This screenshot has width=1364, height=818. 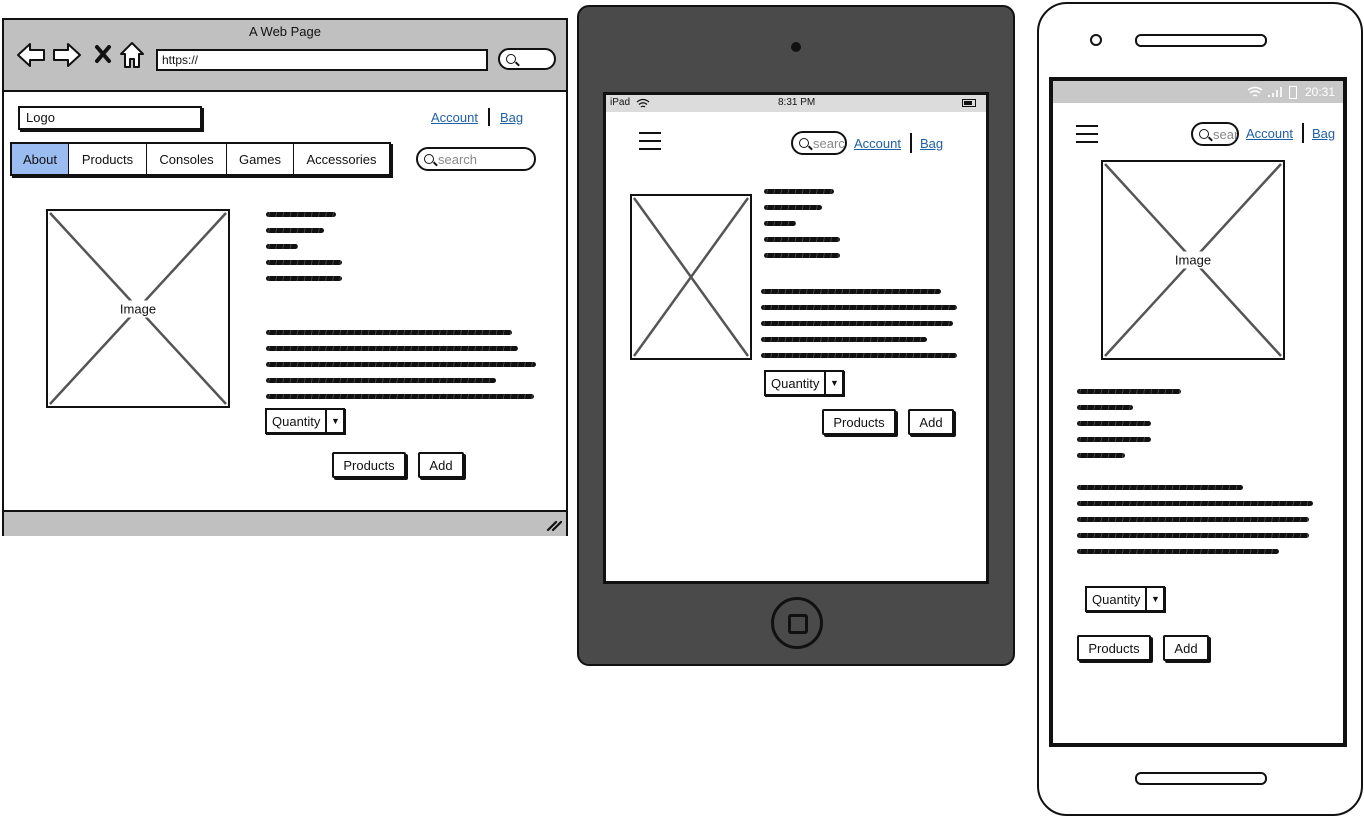 I want to click on back-icon, so click(x=31, y=55).